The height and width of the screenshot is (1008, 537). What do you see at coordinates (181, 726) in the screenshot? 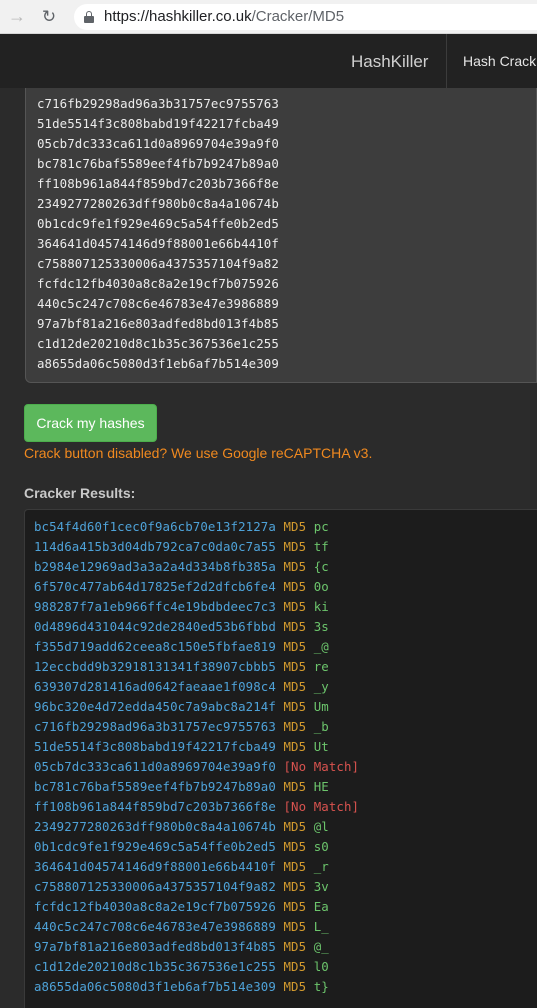
I see `result-row: c716fb29298ad96a3b31757ec9755763 MD5 _b` at bounding box center [181, 726].